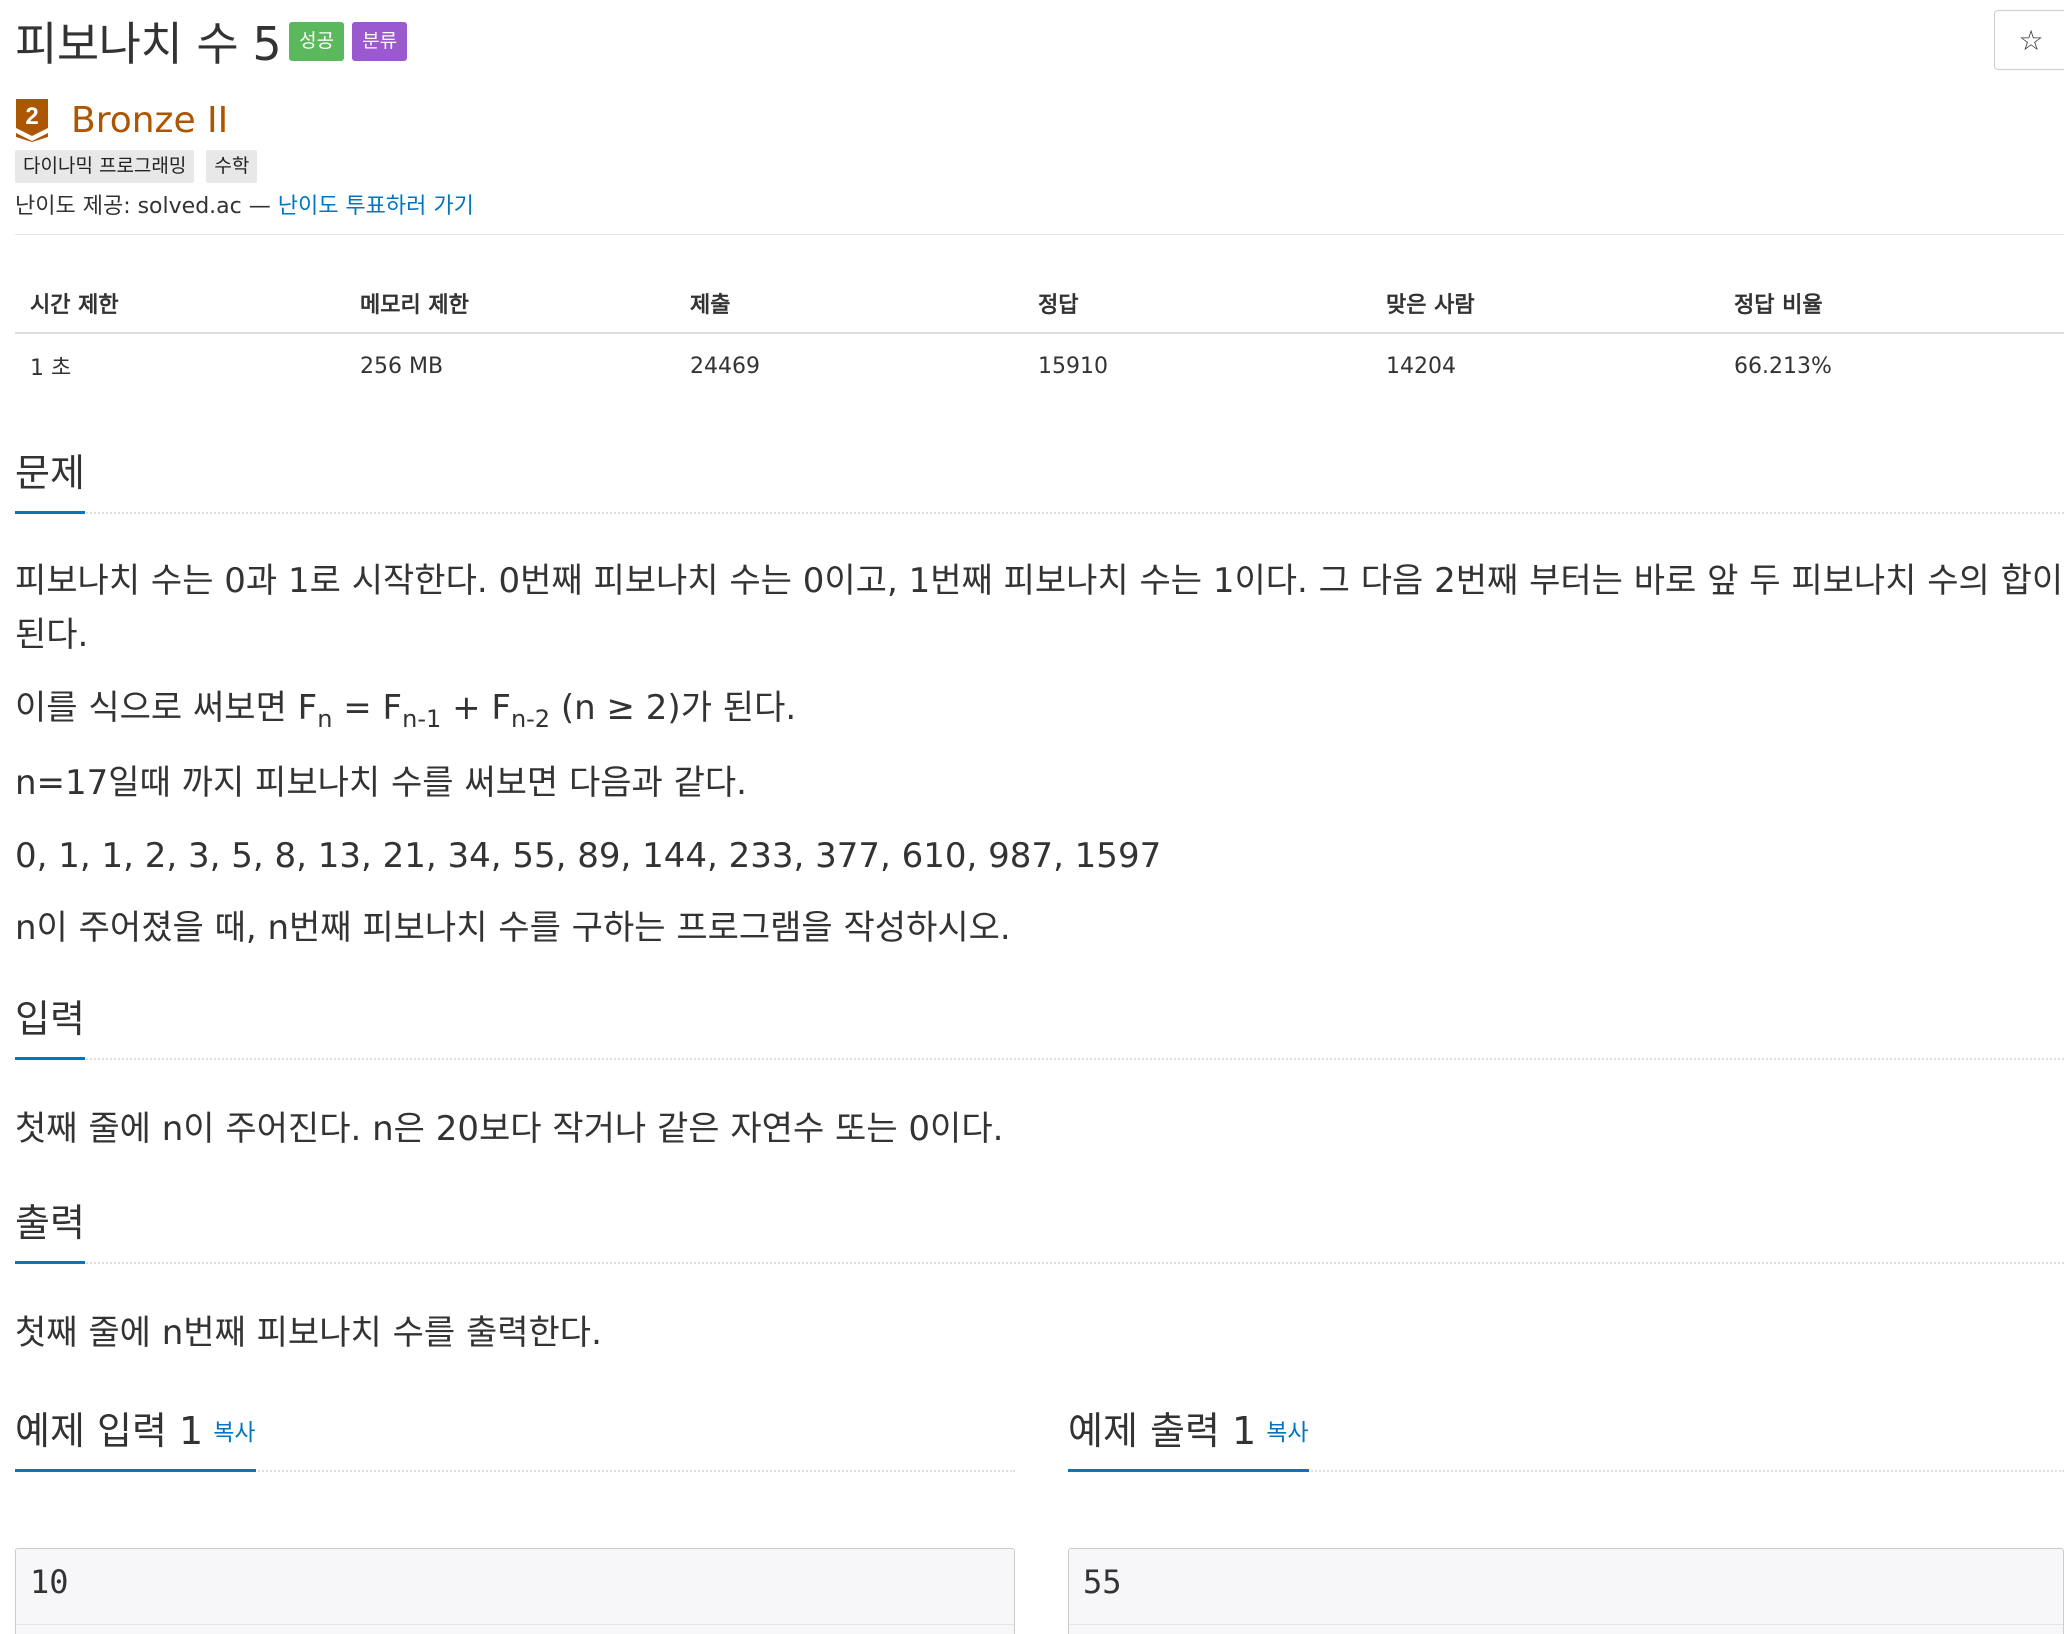 The height and width of the screenshot is (1634, 2064). What do you see at coordinates (1566, 1521) in the screenshot?
I see `sample-output: 예제 출력 1 복사 55` at bounding box center [1566, 1521].